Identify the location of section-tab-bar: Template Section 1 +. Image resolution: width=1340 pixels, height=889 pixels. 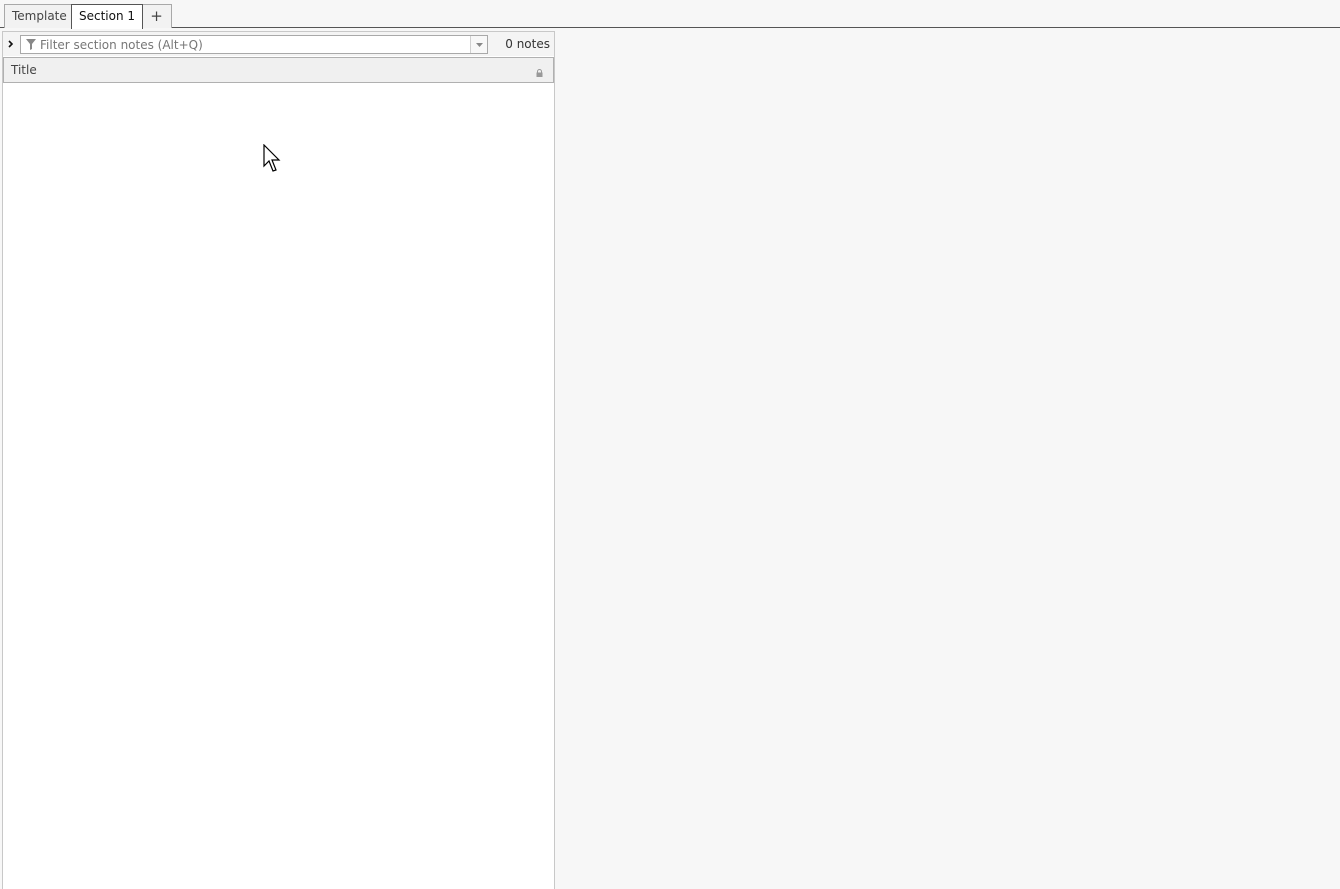
(670, 14).